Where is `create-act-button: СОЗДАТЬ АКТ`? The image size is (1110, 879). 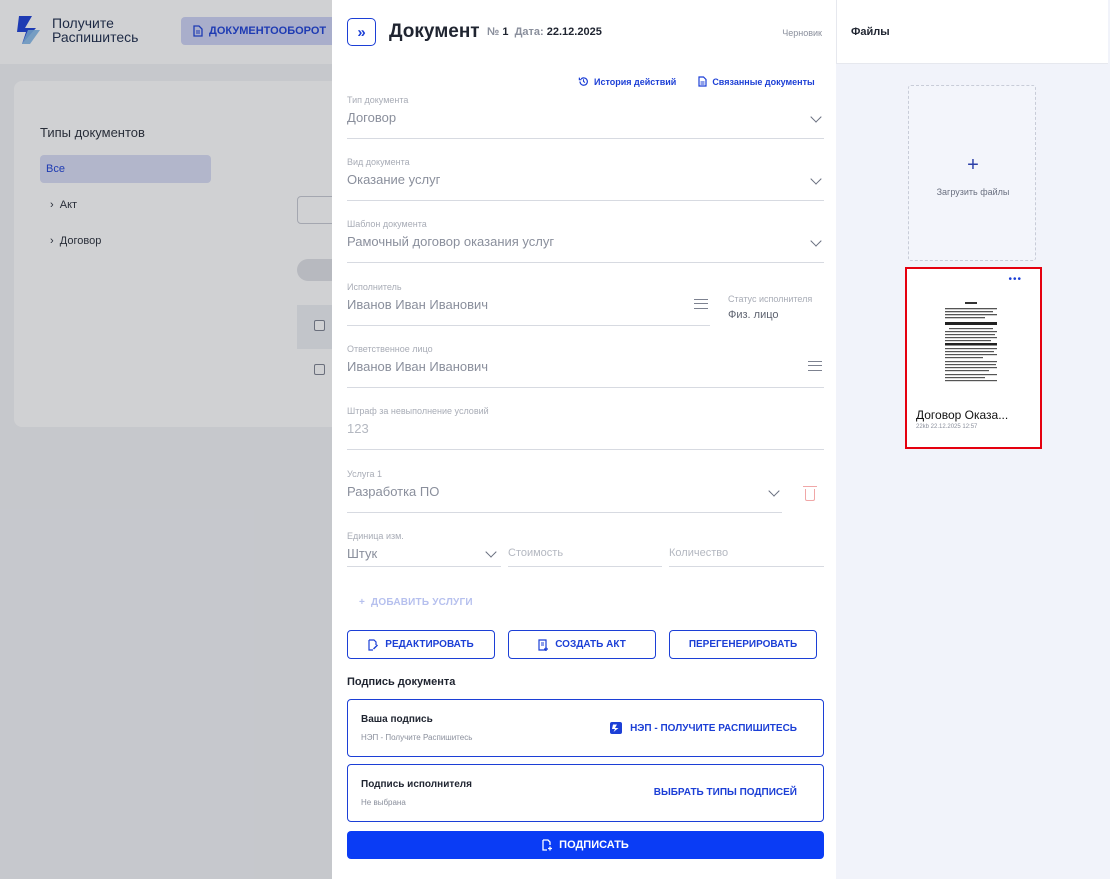
create-act-button: СОЗДАТЬ АКТ is located at coordinates (582, 644).